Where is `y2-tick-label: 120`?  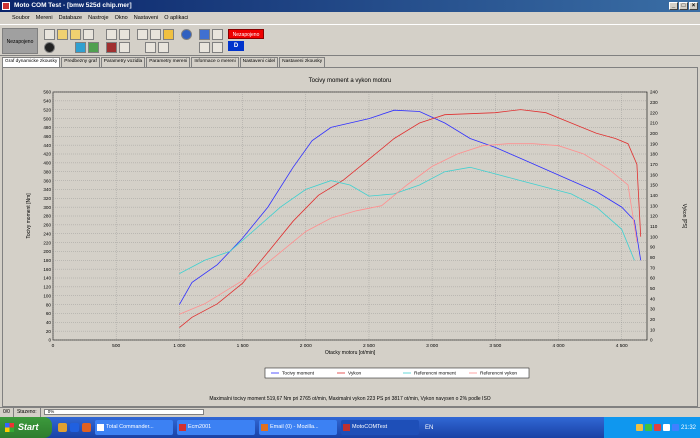
y2-tick-label: 120 is located at coordinates (654, 216).